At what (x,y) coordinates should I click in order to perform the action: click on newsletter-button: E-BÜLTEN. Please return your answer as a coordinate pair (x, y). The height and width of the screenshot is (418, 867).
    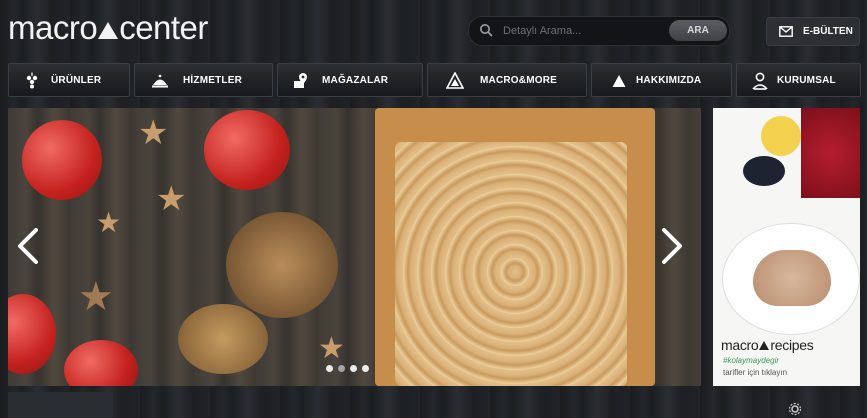
    Looking at the image, I should click on (813, 31).